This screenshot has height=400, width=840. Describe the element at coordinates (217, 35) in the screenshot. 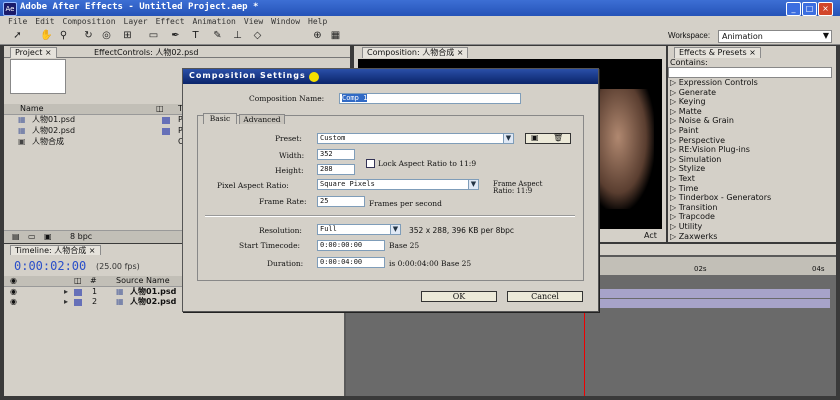

I see `brush-tool-icon: ✎` at that location.